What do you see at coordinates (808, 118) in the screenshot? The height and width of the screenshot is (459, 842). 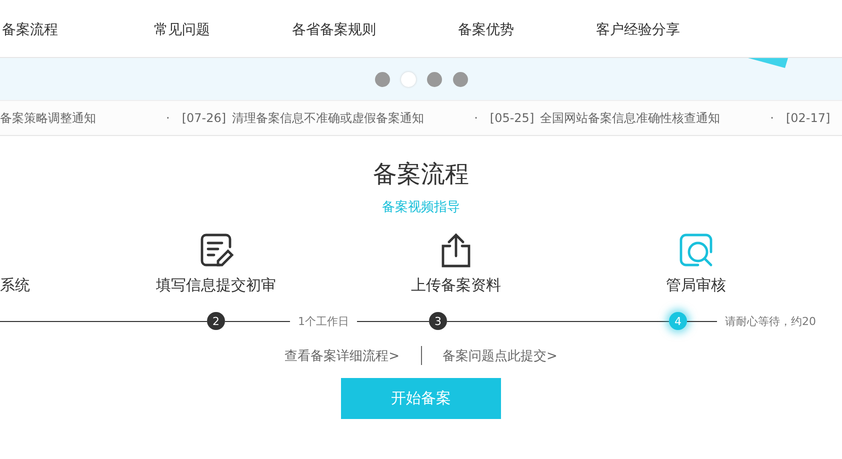 I see `notice-date: [02-17]` at bounding box center [808, 118].